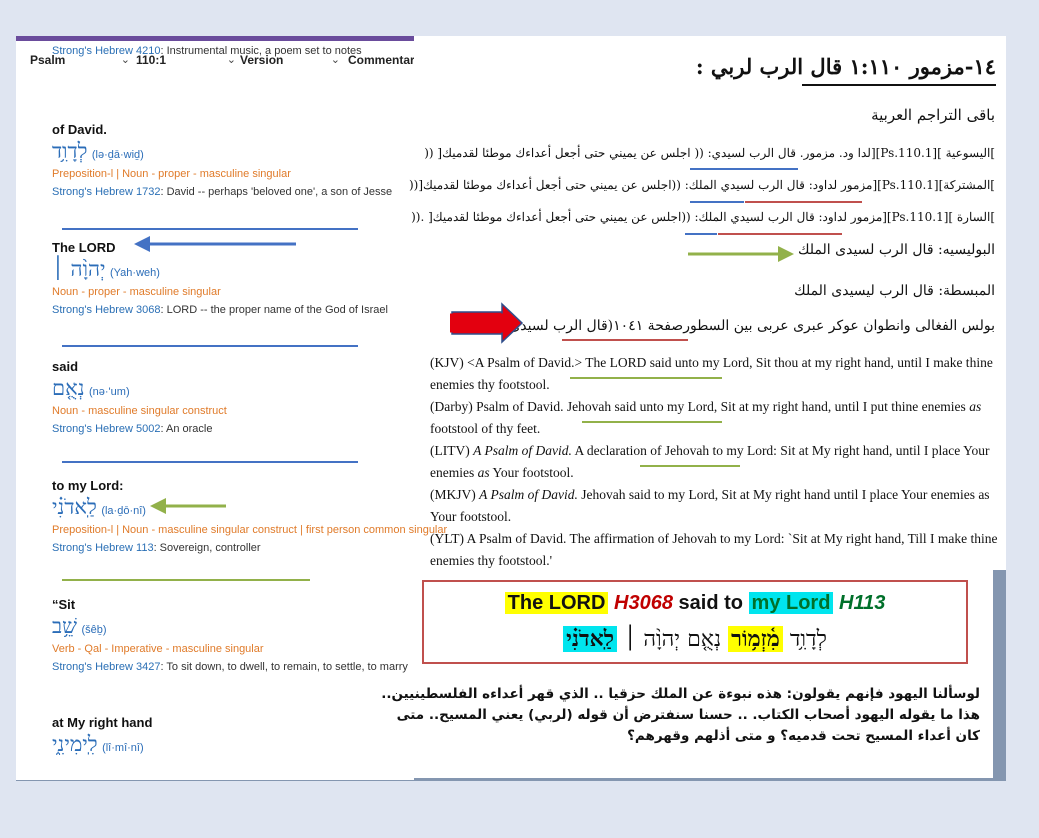  I want to click on parsing-text: Noun - proper - masculine singular, so click(232, 292).